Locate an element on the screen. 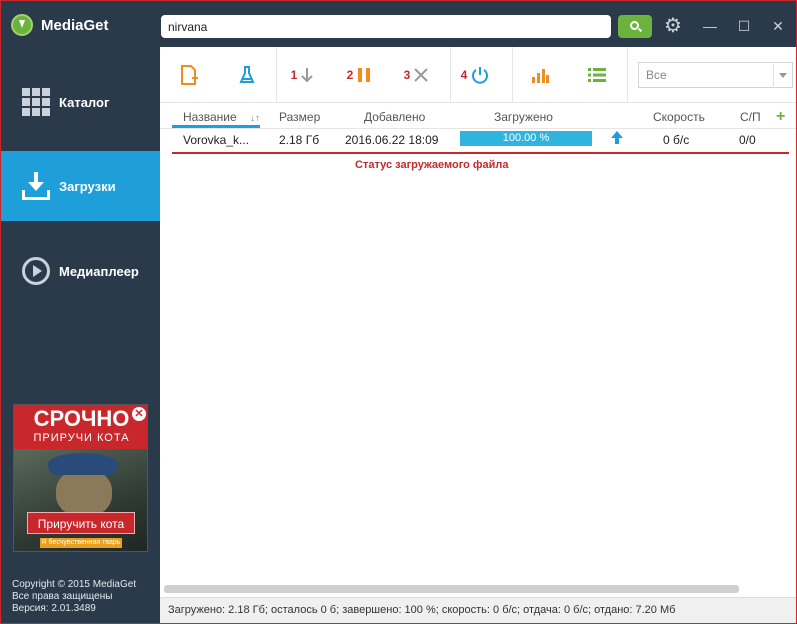 The width and height of the screenshot is (797, 624). start-button: 1 is located at coordinates (302, 75).